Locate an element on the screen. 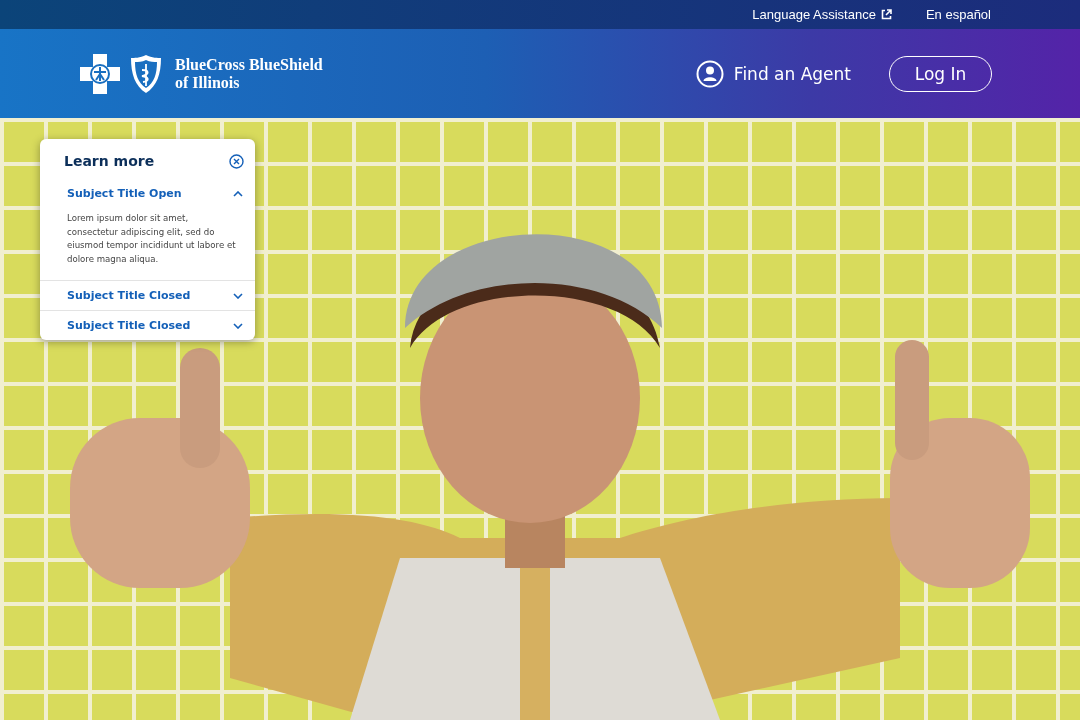 This screenshot has width=1080, height=720. section-text: Lorem ipsum dolor sit amet, consectetur adipiscing elit, sed do eiusmod tempor incididunt ut labore et dolore magna aliqua. is located at coordinates (152, 239).